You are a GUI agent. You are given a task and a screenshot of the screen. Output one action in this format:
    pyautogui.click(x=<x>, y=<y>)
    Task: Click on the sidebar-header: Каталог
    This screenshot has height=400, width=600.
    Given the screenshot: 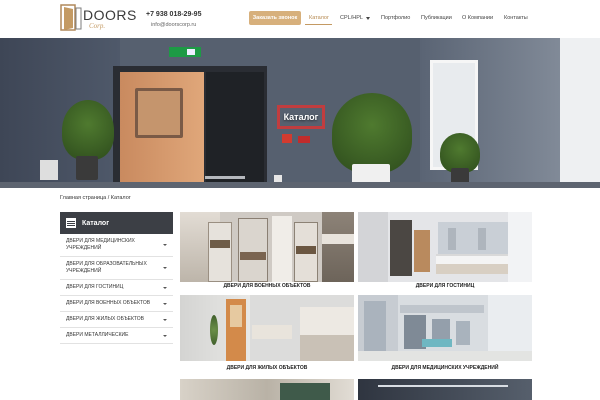 What is the action you would take?
    pyautogui.click(x=116, y=223)
    